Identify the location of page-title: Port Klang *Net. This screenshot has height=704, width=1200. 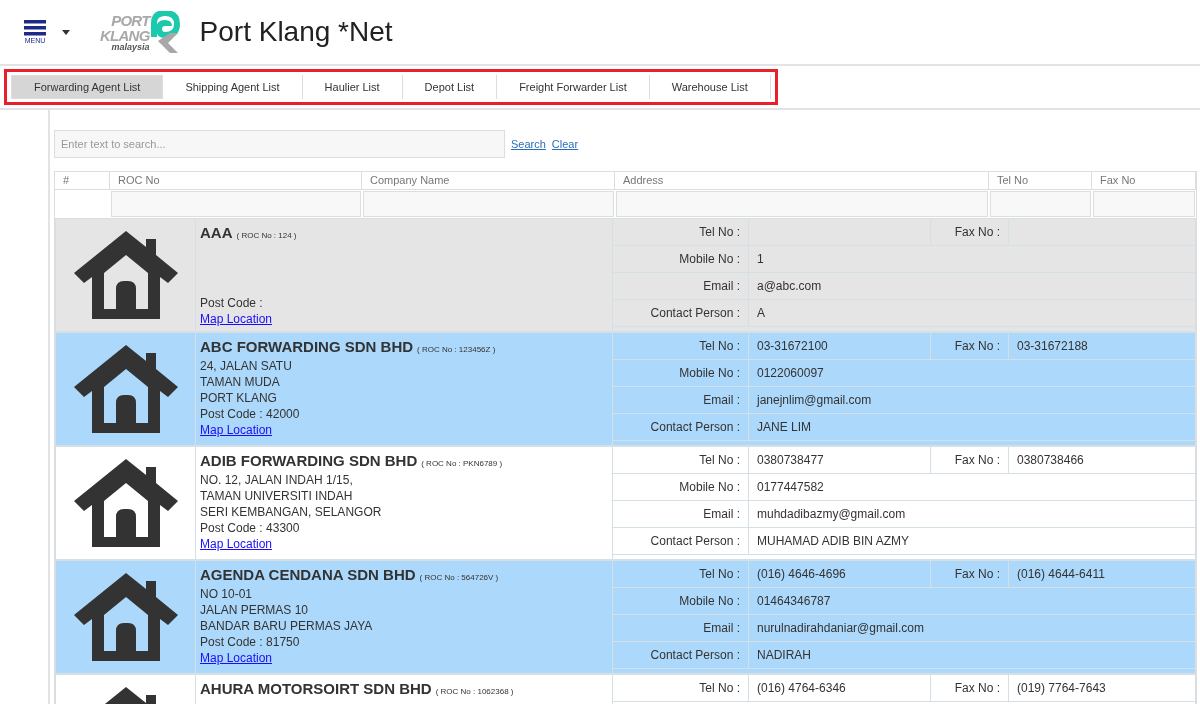
(296, 32).